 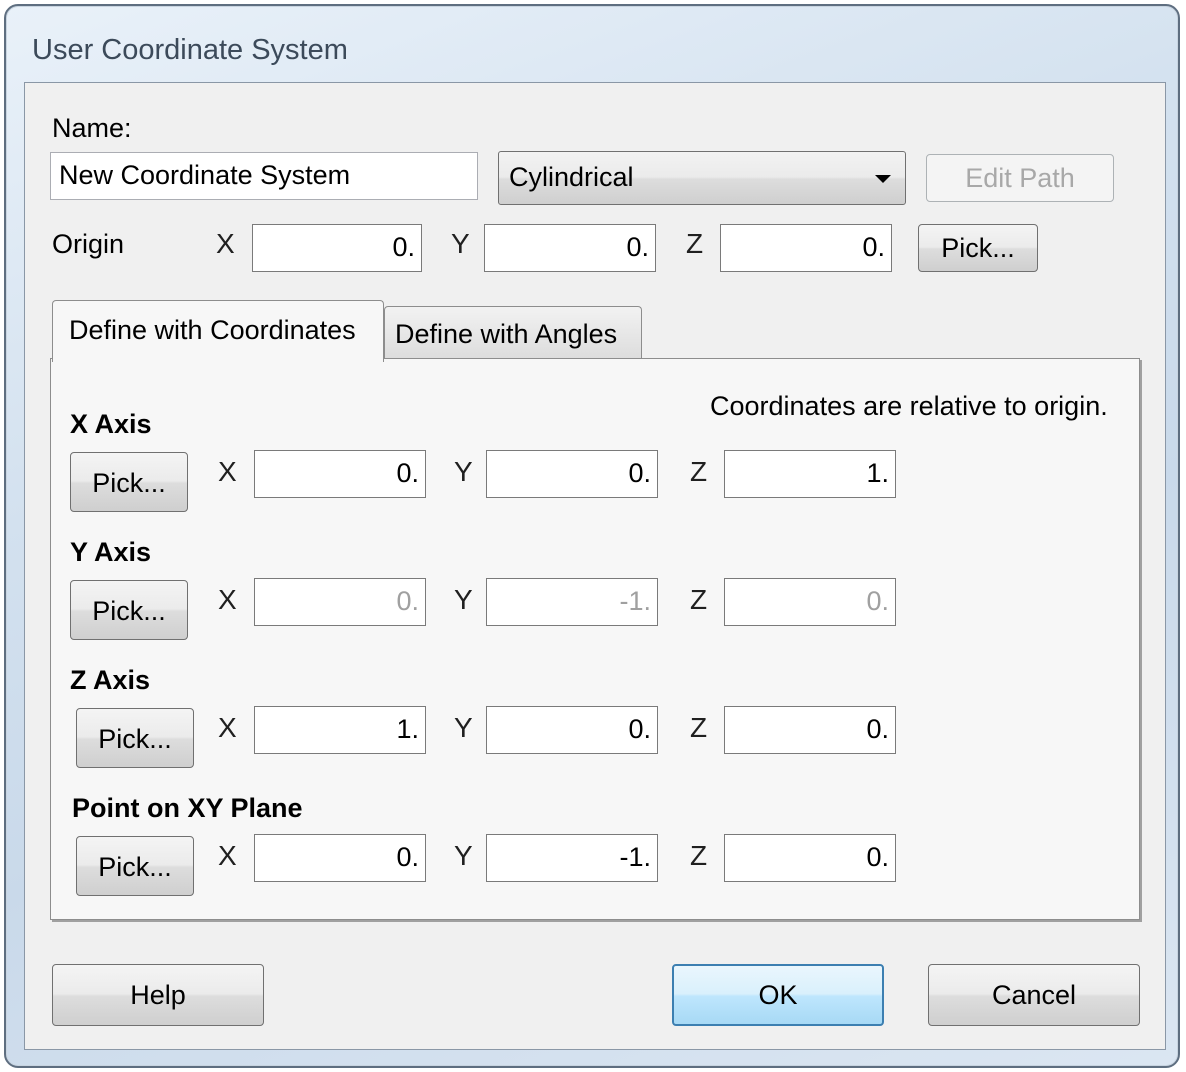 What do you see at coordinates (810, 602) in the screenshot?
I see `y-axis-z-input: 0.` at bounding box center [810, 602].